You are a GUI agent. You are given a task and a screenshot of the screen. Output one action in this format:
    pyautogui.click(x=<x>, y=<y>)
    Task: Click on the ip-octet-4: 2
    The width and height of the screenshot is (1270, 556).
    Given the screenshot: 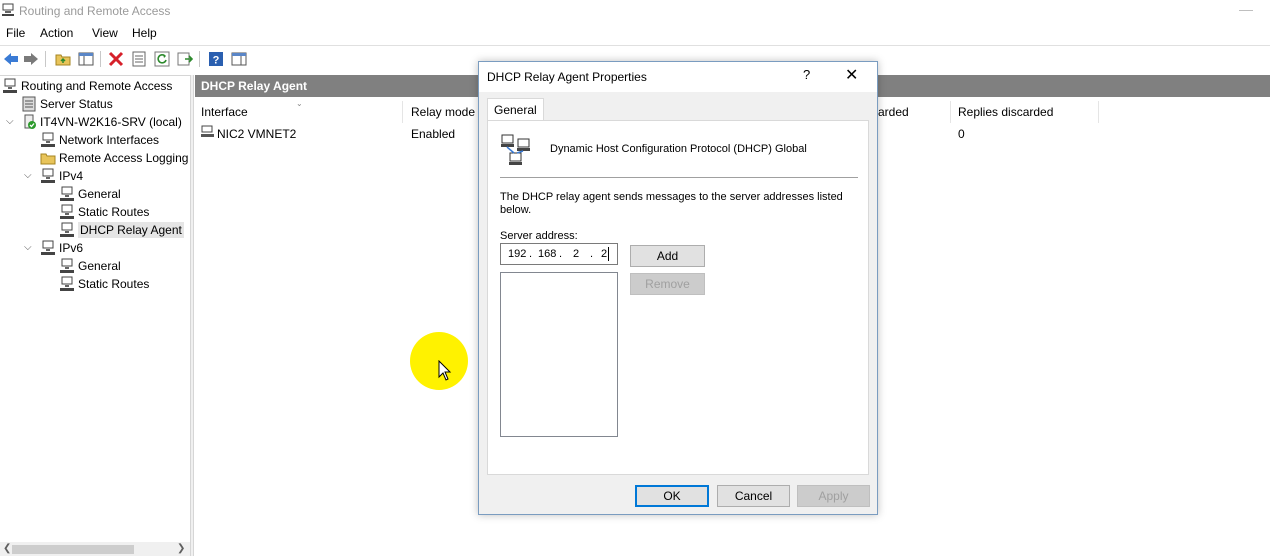 What is the action you would take?
    pyautogui.click(x=604, y=254)
    